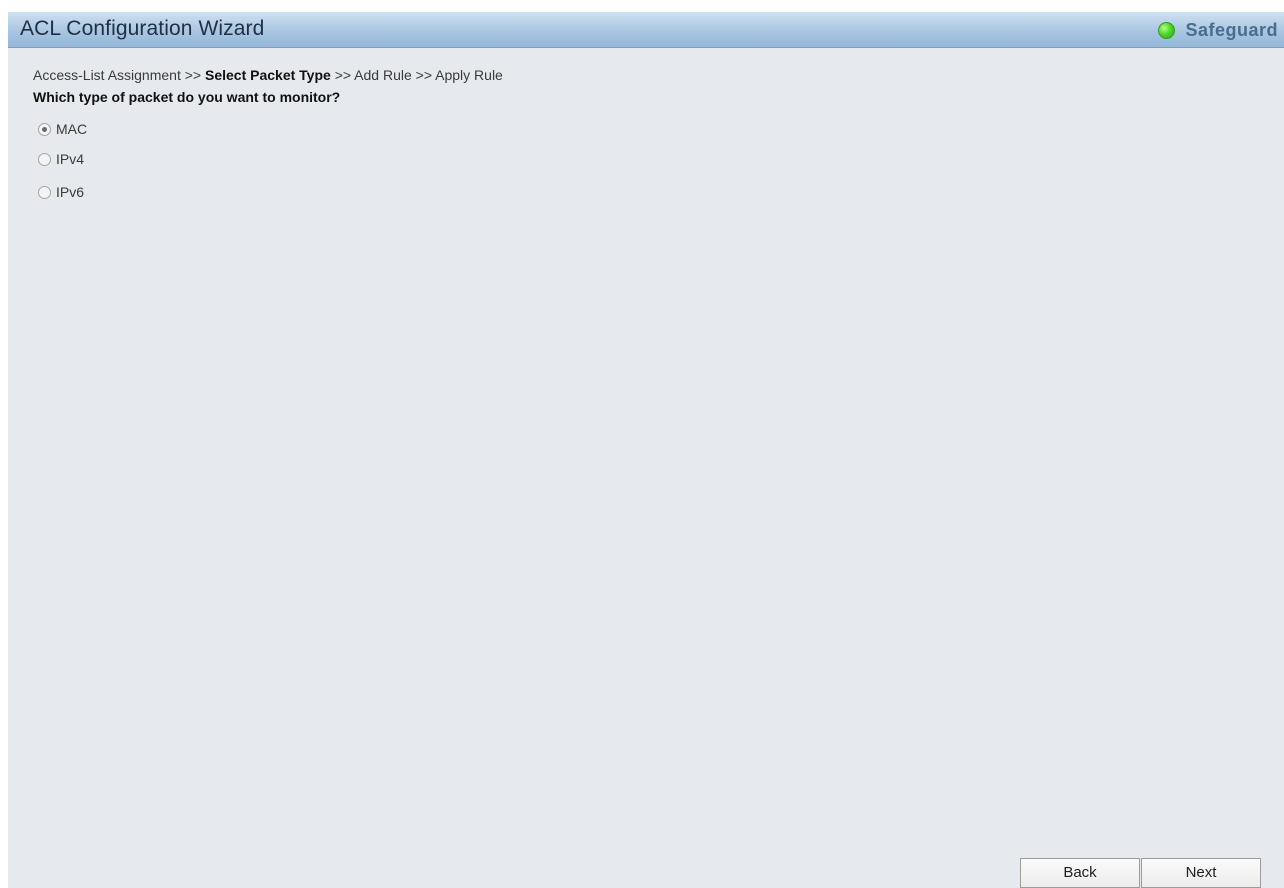 This screenshot has width=1284, height=888. Describe the element at coordinates (44, 129) in the screenshot. I see `radio-button-mac` at that location.